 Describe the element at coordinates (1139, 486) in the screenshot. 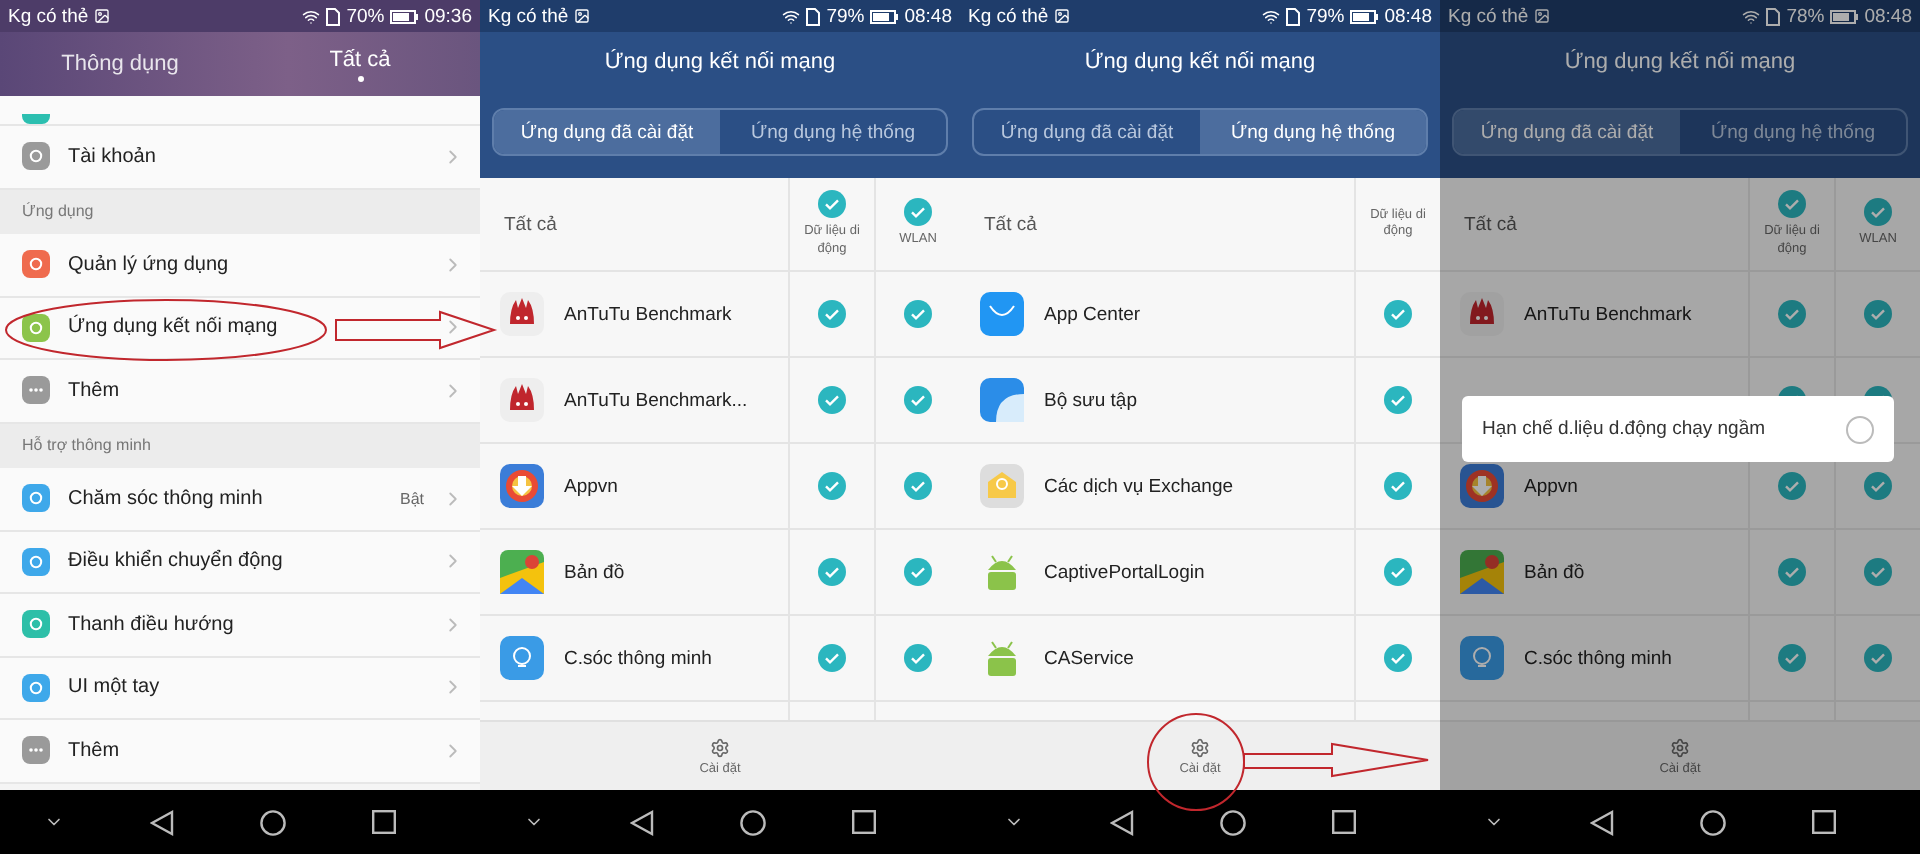

I see `app-name: Các dịch vụ Exchange` at that location.